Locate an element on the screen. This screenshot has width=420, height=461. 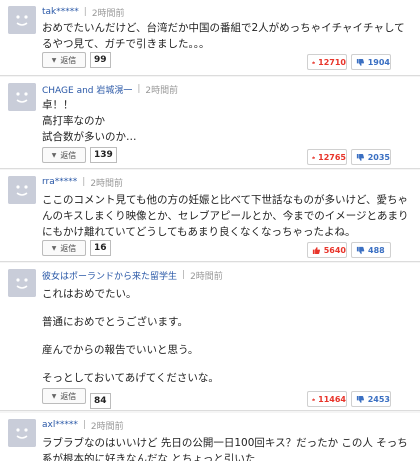
username-link: tak***** is located at coordinates (60, 12).